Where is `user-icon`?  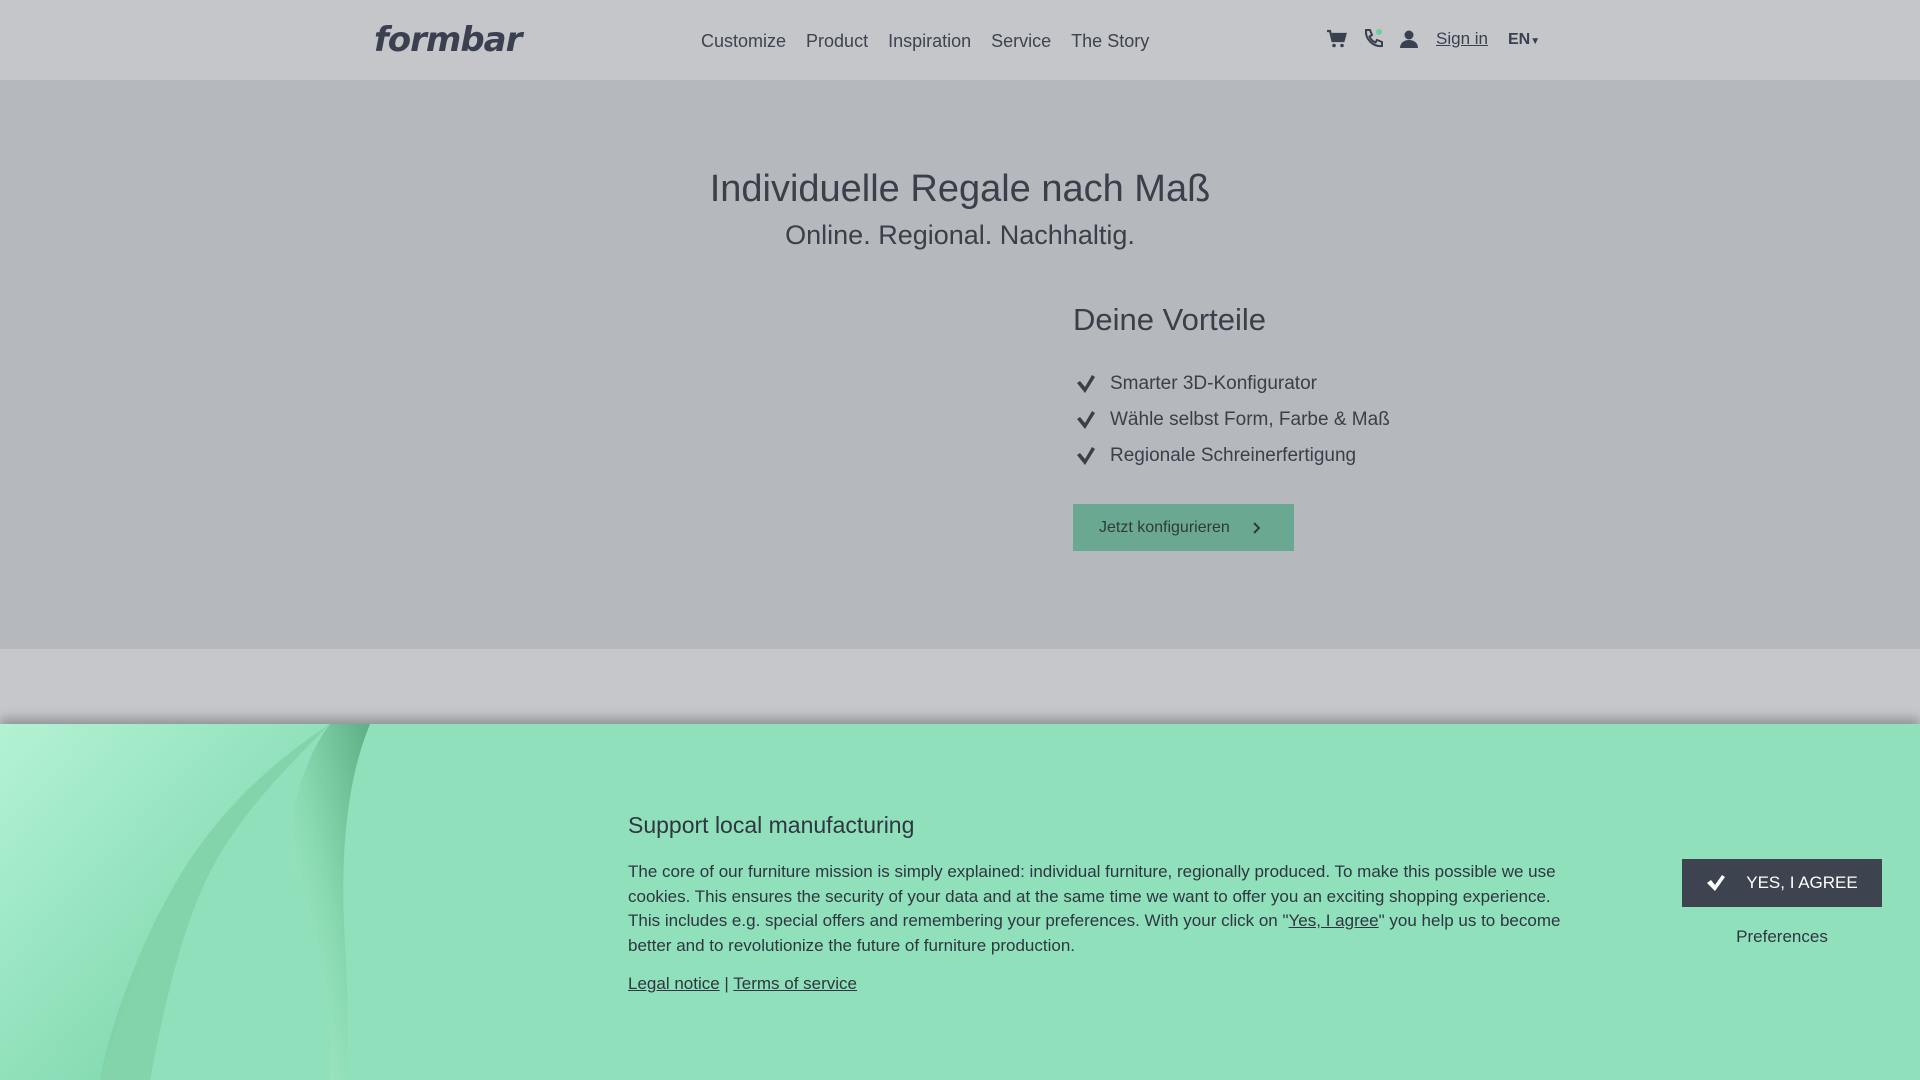 user-icon is located at coordinates (1409, 39).